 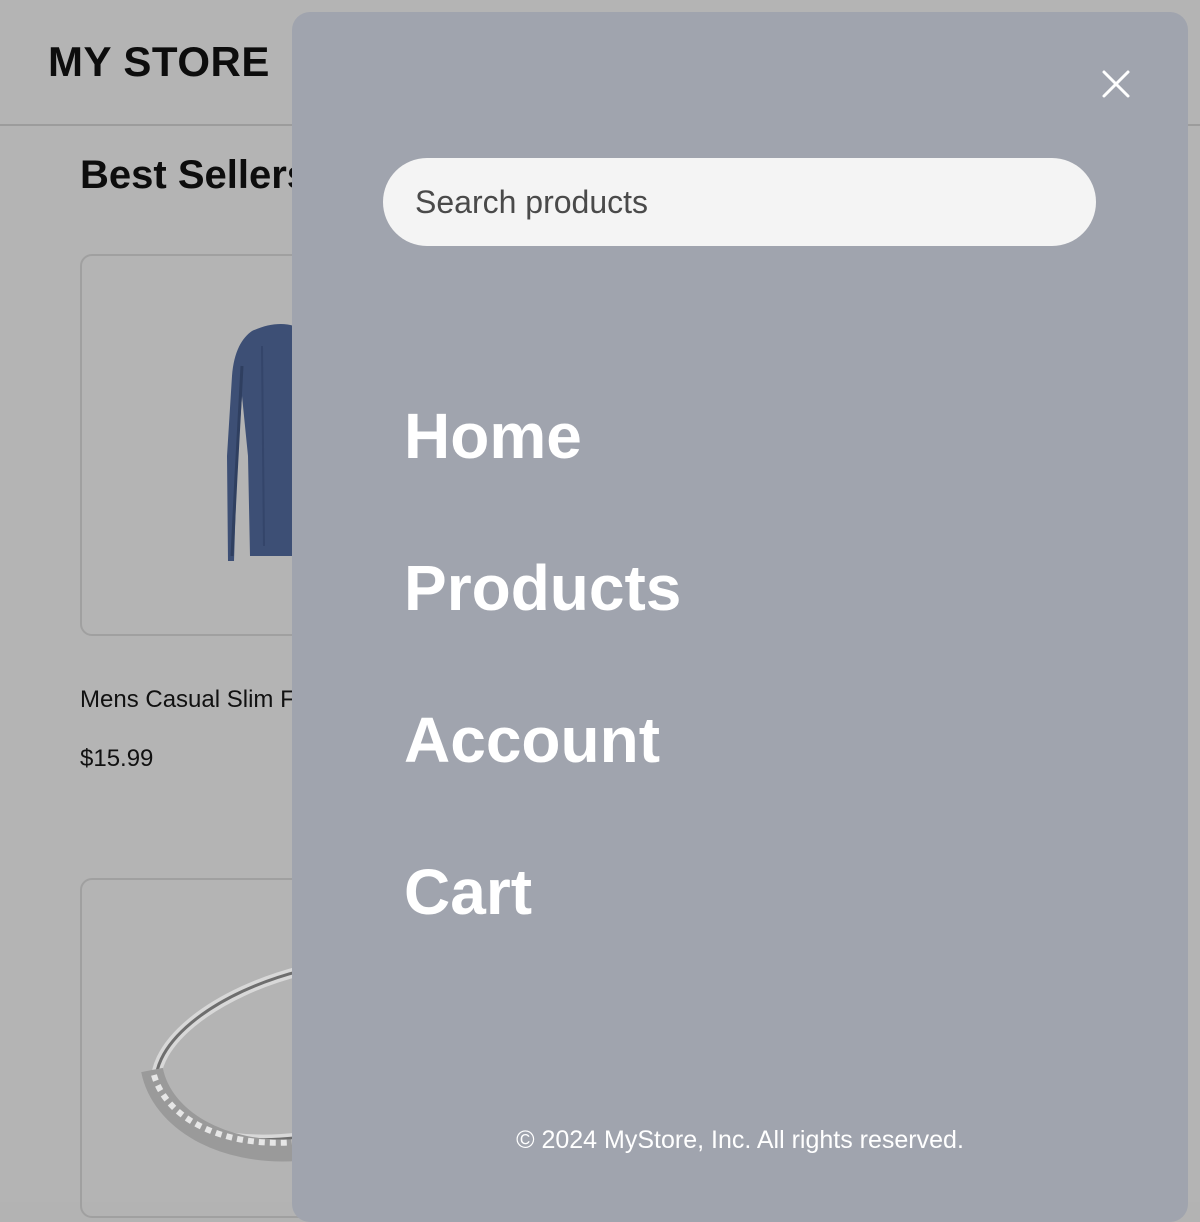 I want to click on close-button, so click(x=1116, y=84).